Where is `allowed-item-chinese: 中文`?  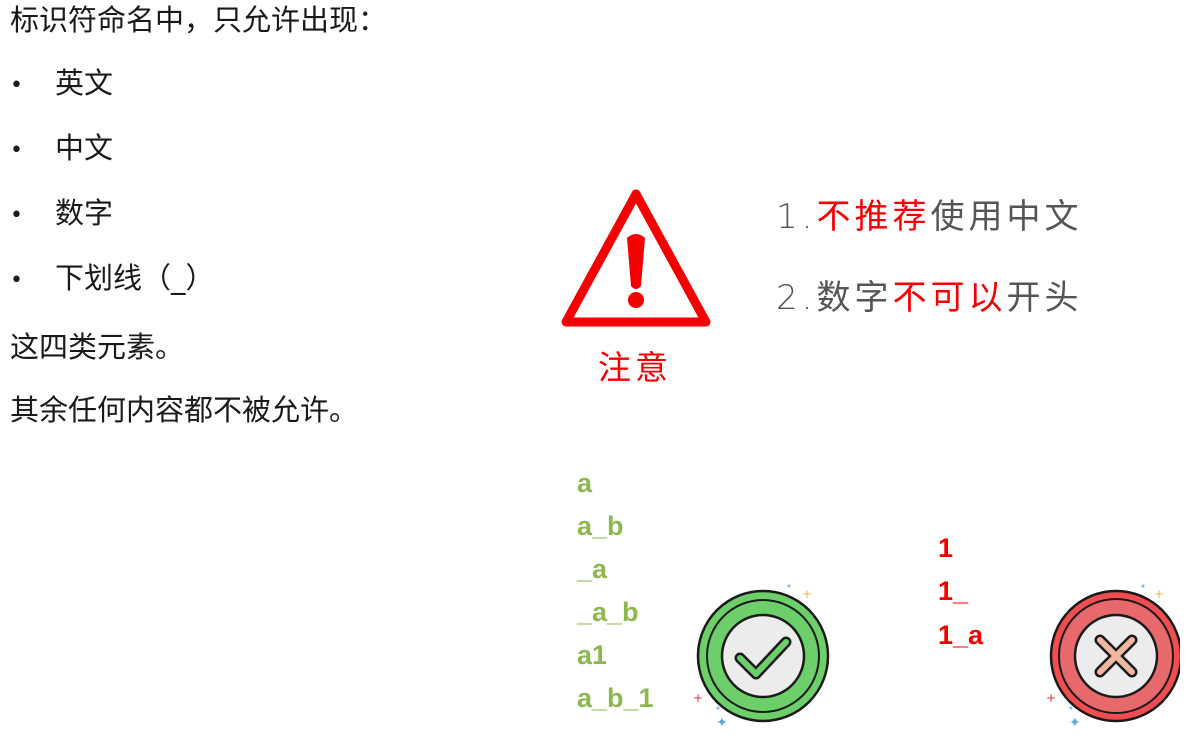 allowed-item-chinese: 中文 is located at coordinates (84, 148).